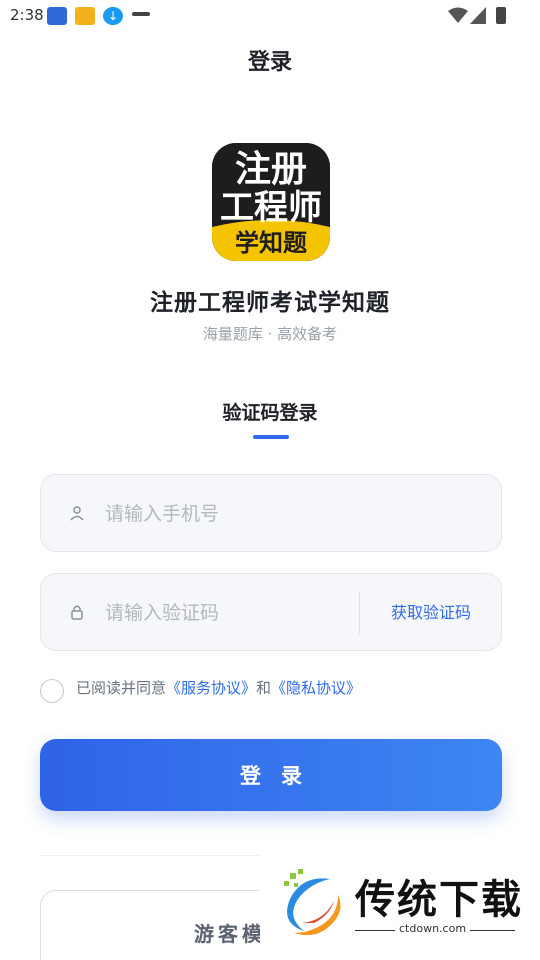 The image size is (540, 960). I want to click on user-icon, so click(77, 513).